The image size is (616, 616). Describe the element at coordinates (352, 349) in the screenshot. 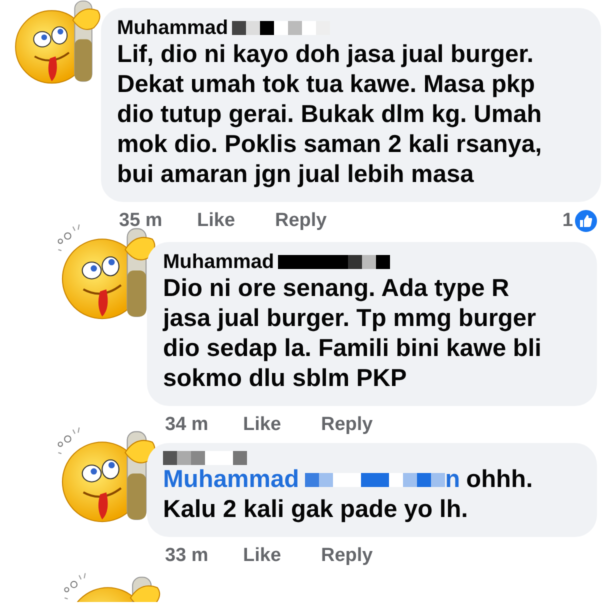

I see `comment-text: dio sedap la. Famili bini kawe bli` at that location.